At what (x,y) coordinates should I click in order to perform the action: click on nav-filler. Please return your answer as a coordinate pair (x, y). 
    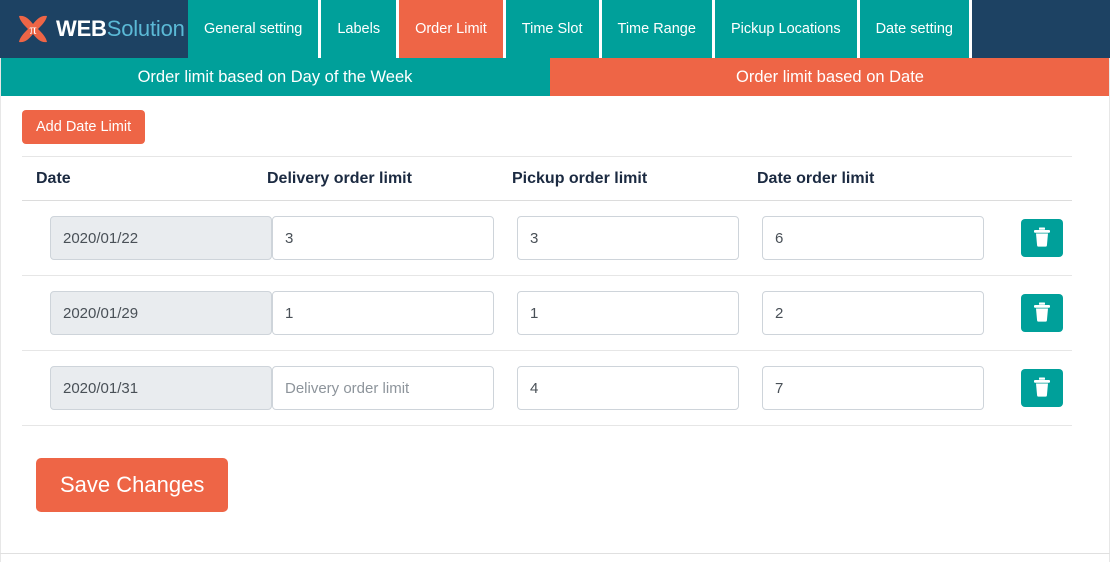
    Looking at the image, I should click on (1040, 29).